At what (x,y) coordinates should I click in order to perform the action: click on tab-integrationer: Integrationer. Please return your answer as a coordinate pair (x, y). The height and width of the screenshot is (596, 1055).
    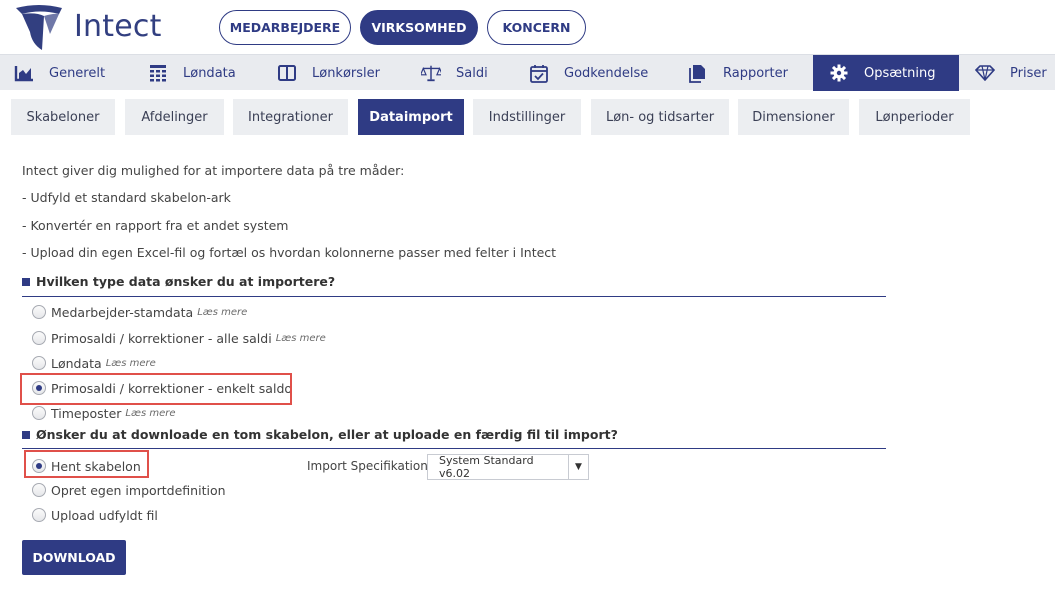
    Looking at the image, I should click on (290, 117).